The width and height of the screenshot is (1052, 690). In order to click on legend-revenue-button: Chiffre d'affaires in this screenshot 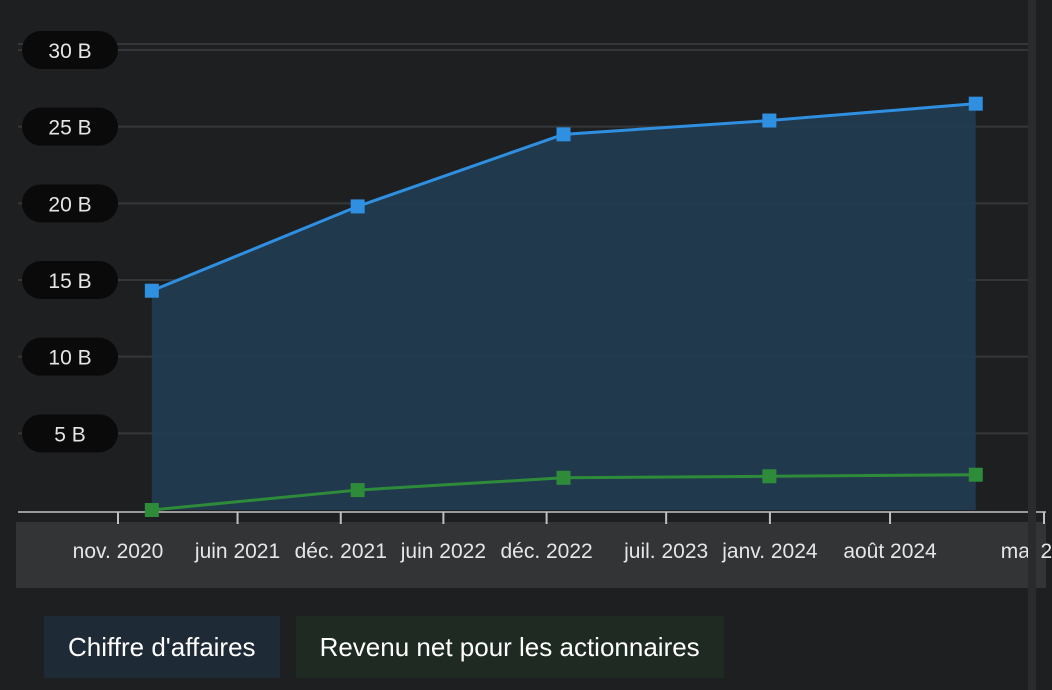, I will do `click(162, 647)`.